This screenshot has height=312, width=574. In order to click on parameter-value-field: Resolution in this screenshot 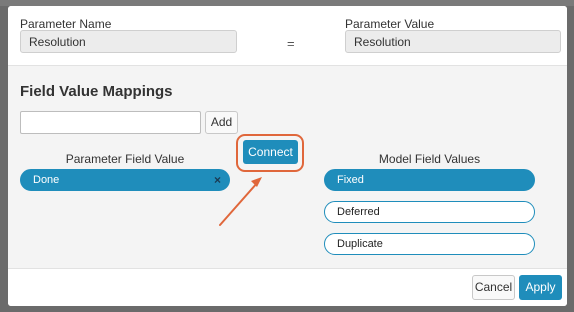, I will do `click(453, 41)`.